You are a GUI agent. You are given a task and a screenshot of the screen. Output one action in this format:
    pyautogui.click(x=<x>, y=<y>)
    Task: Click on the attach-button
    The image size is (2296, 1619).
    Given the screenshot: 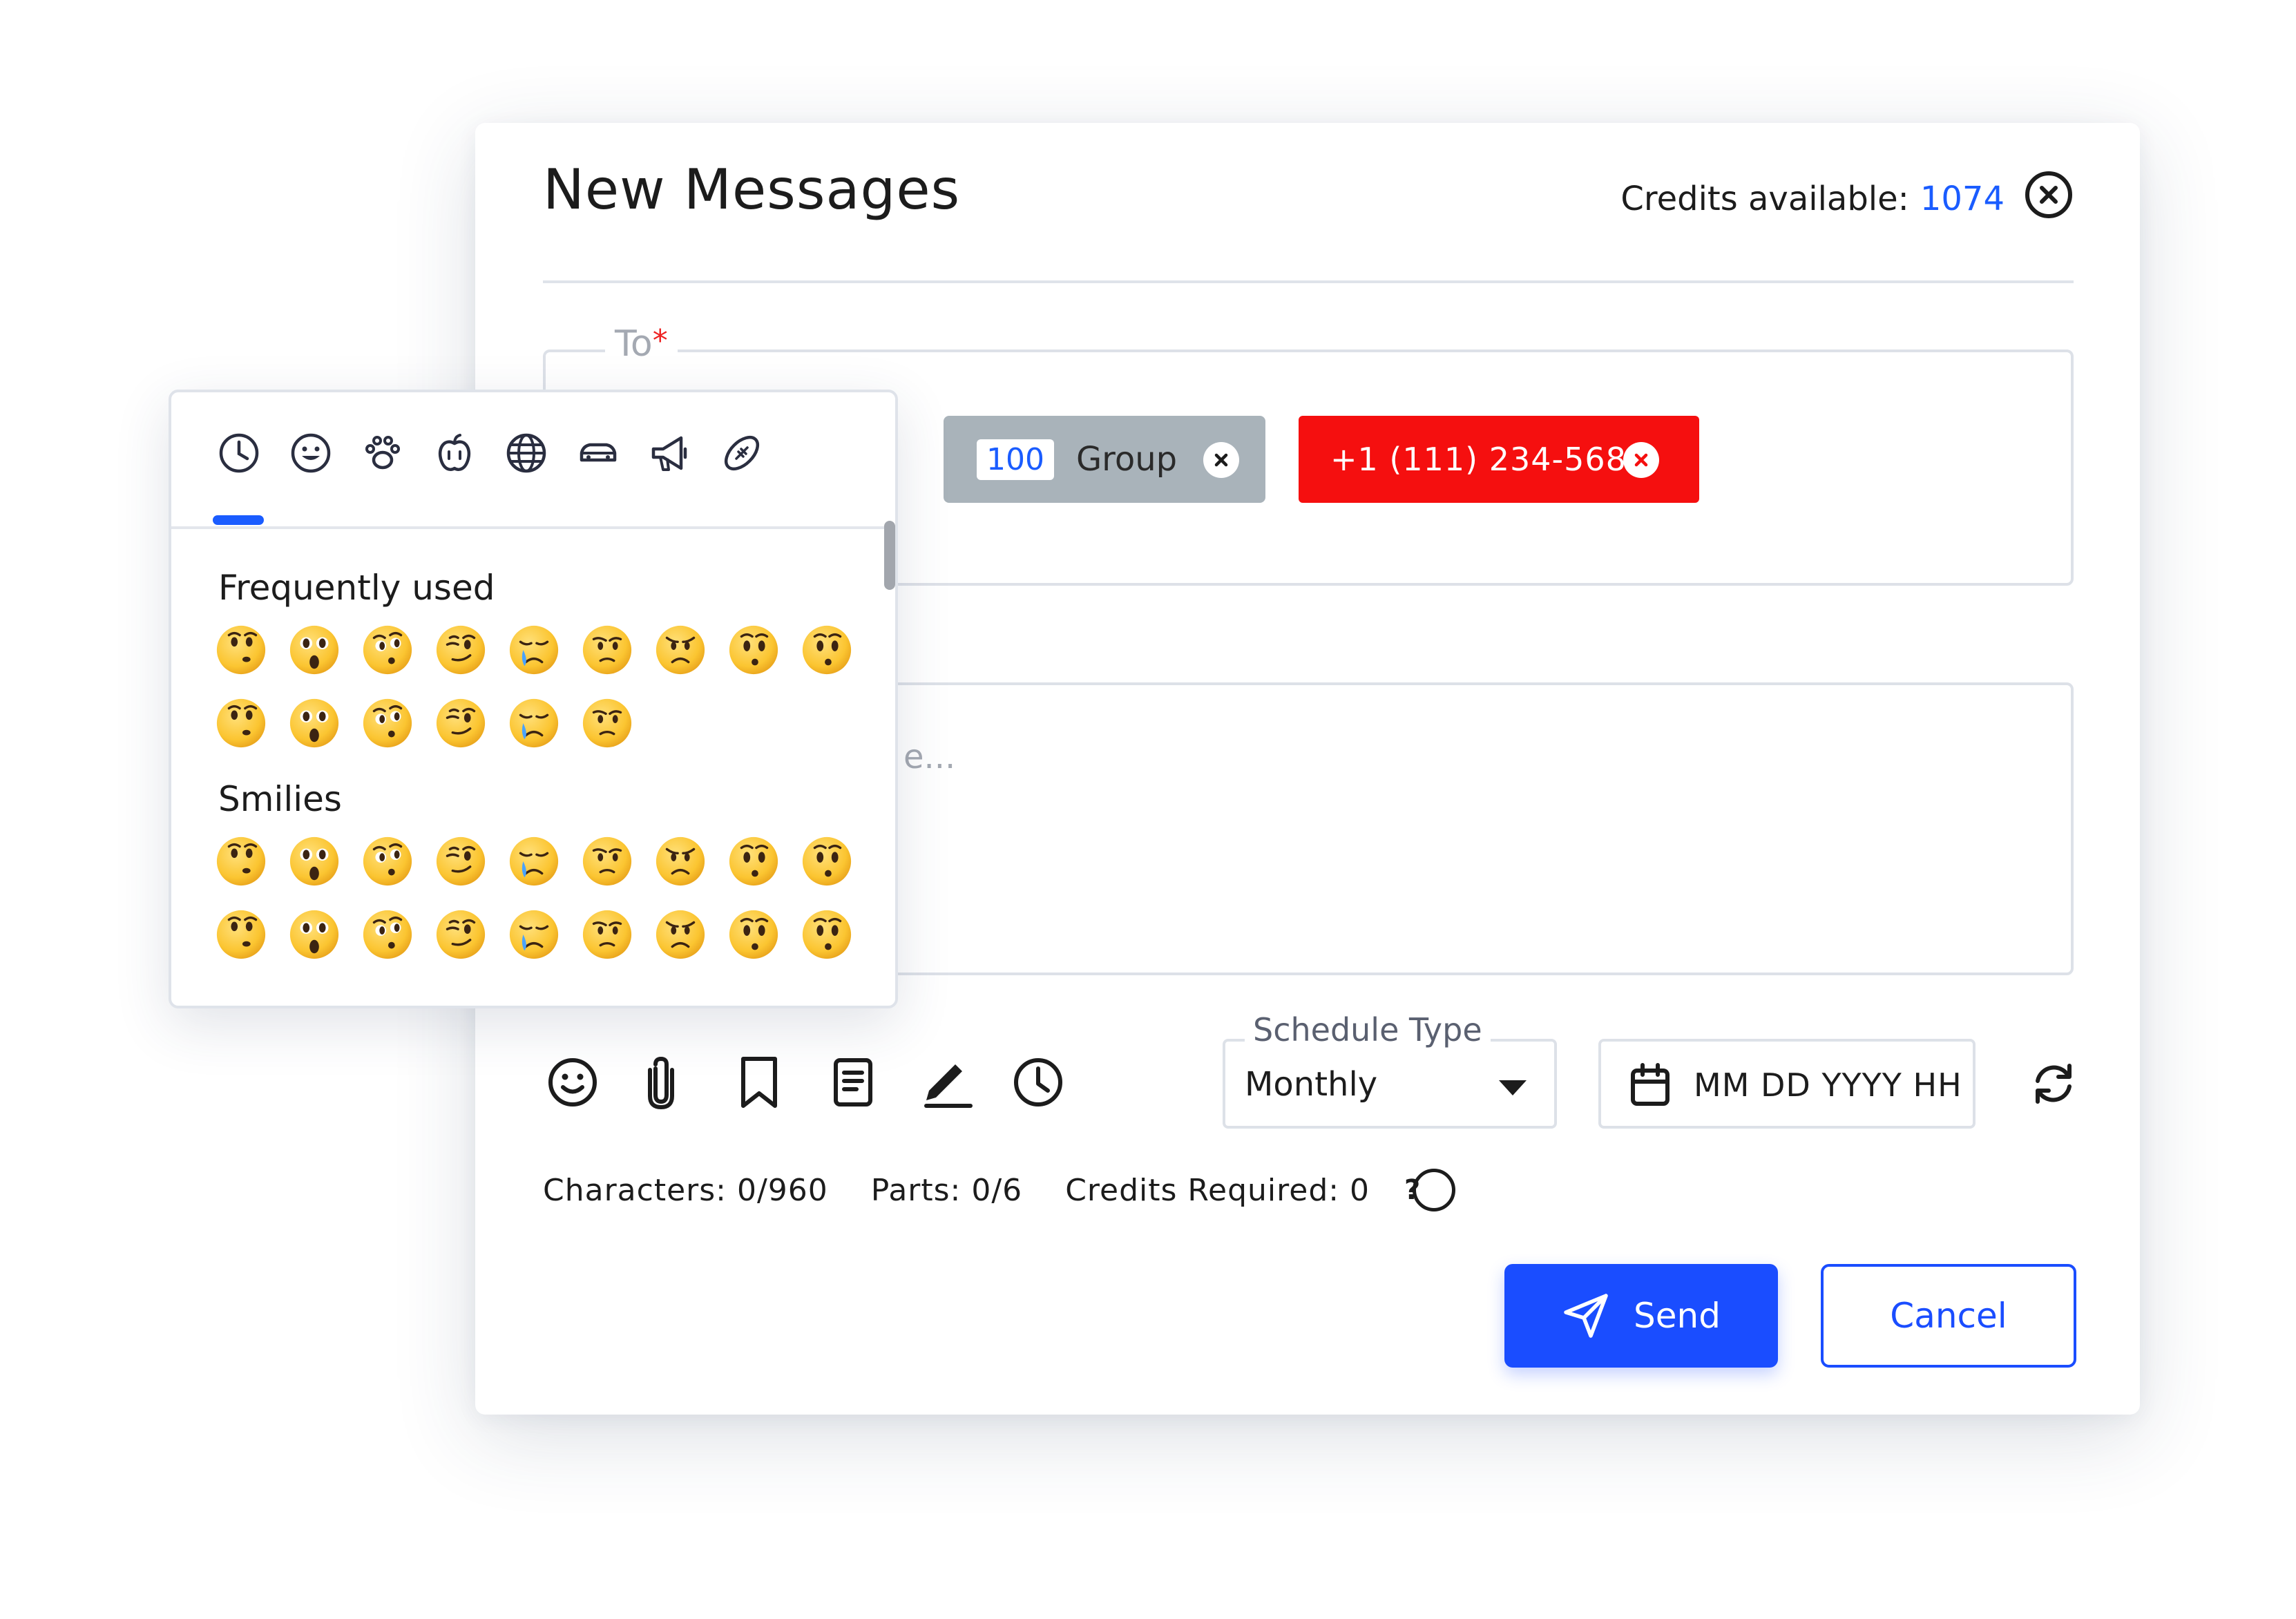 What is the action you would take?
    pyautogui.click(x=661, y=1082)
    